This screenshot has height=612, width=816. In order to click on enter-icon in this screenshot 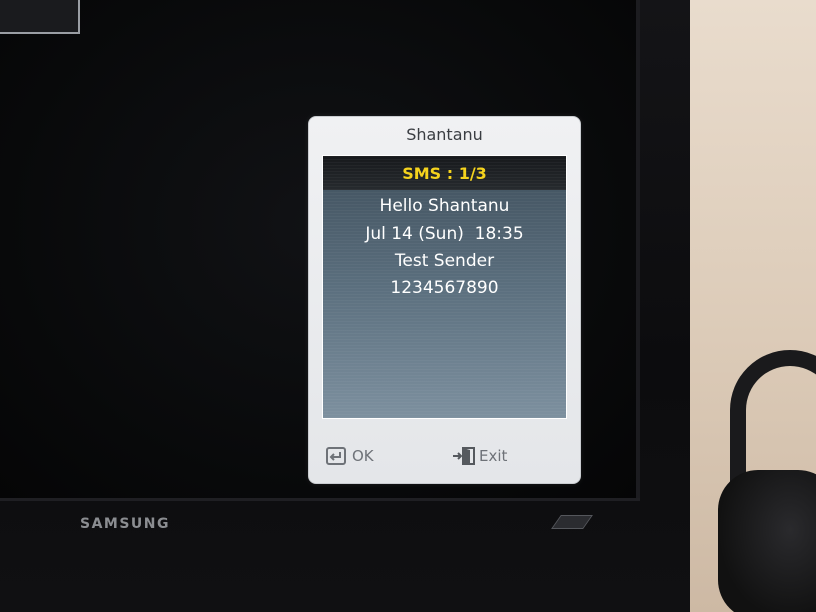, I will do `click(336, 456)`.